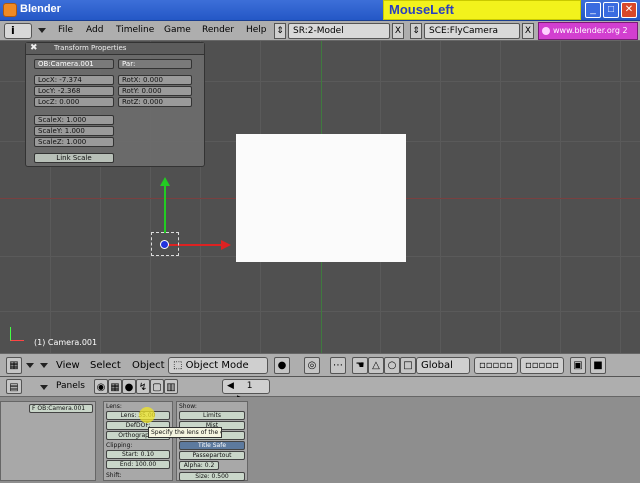 The height and width of the screenshot is (483, 640). Describe the element at coordinates (155, 91) in the screenshot. I see `rot-y-field: RotY: 0.000` at that location.